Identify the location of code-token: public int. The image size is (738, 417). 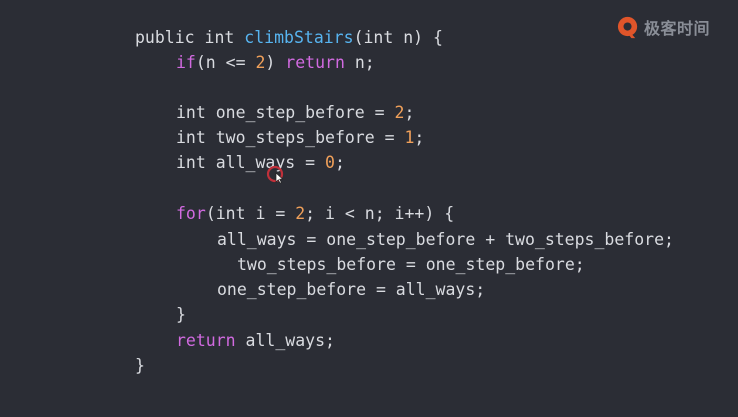
(190, 37).